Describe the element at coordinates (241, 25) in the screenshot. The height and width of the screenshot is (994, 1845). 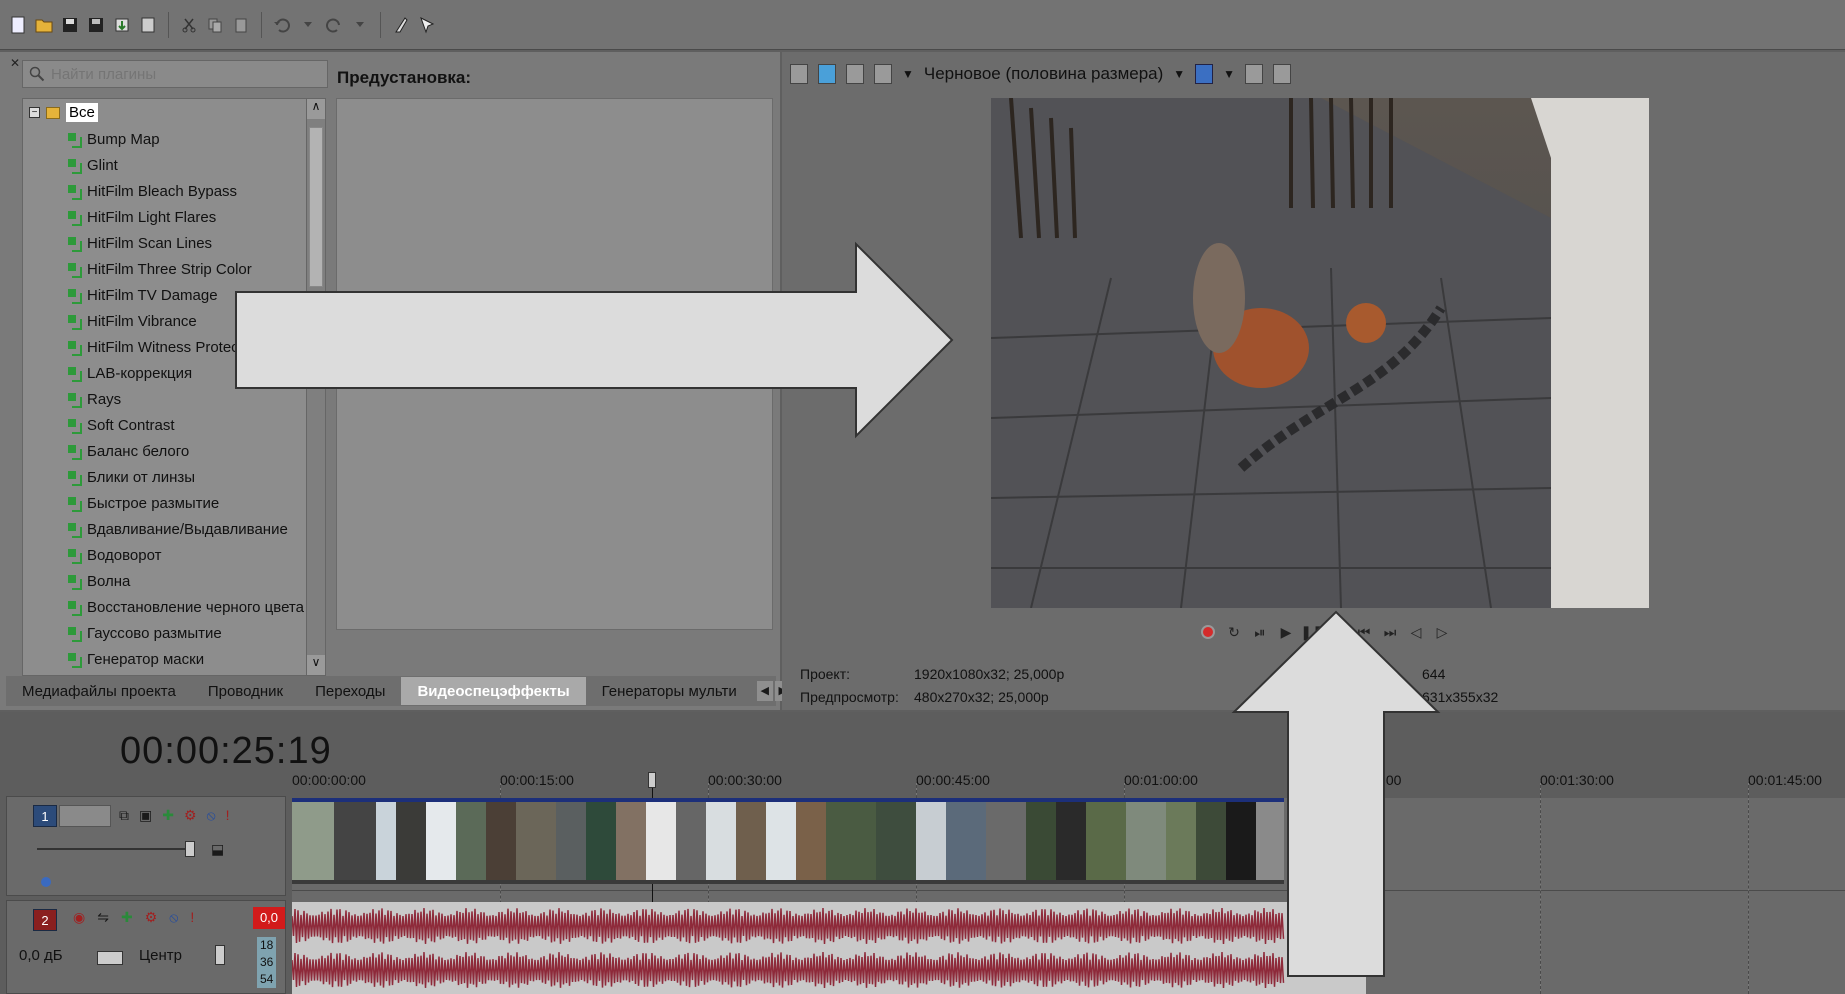
I see `paste-icon` at that location.